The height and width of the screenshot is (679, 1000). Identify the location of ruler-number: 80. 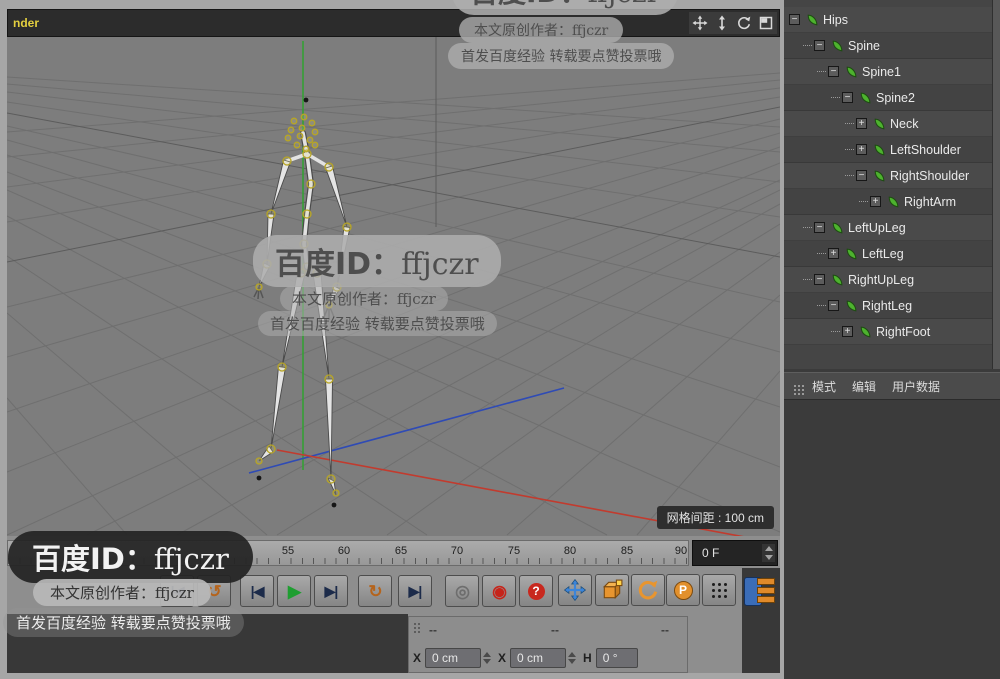
(570, 551).